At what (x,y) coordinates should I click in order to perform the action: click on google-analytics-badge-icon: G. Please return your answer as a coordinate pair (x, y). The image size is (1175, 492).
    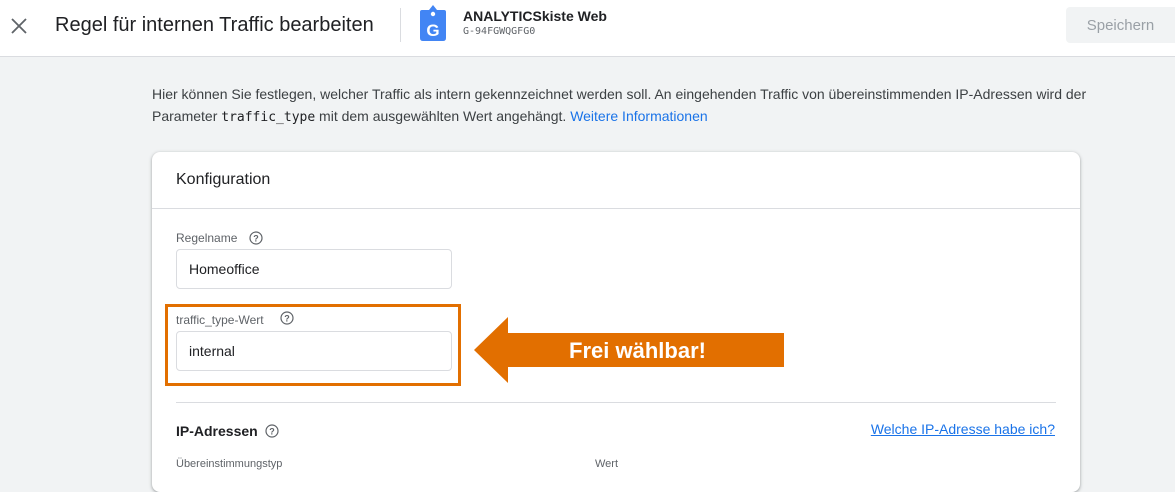
    Looking at the image, I should click on (433, 23).